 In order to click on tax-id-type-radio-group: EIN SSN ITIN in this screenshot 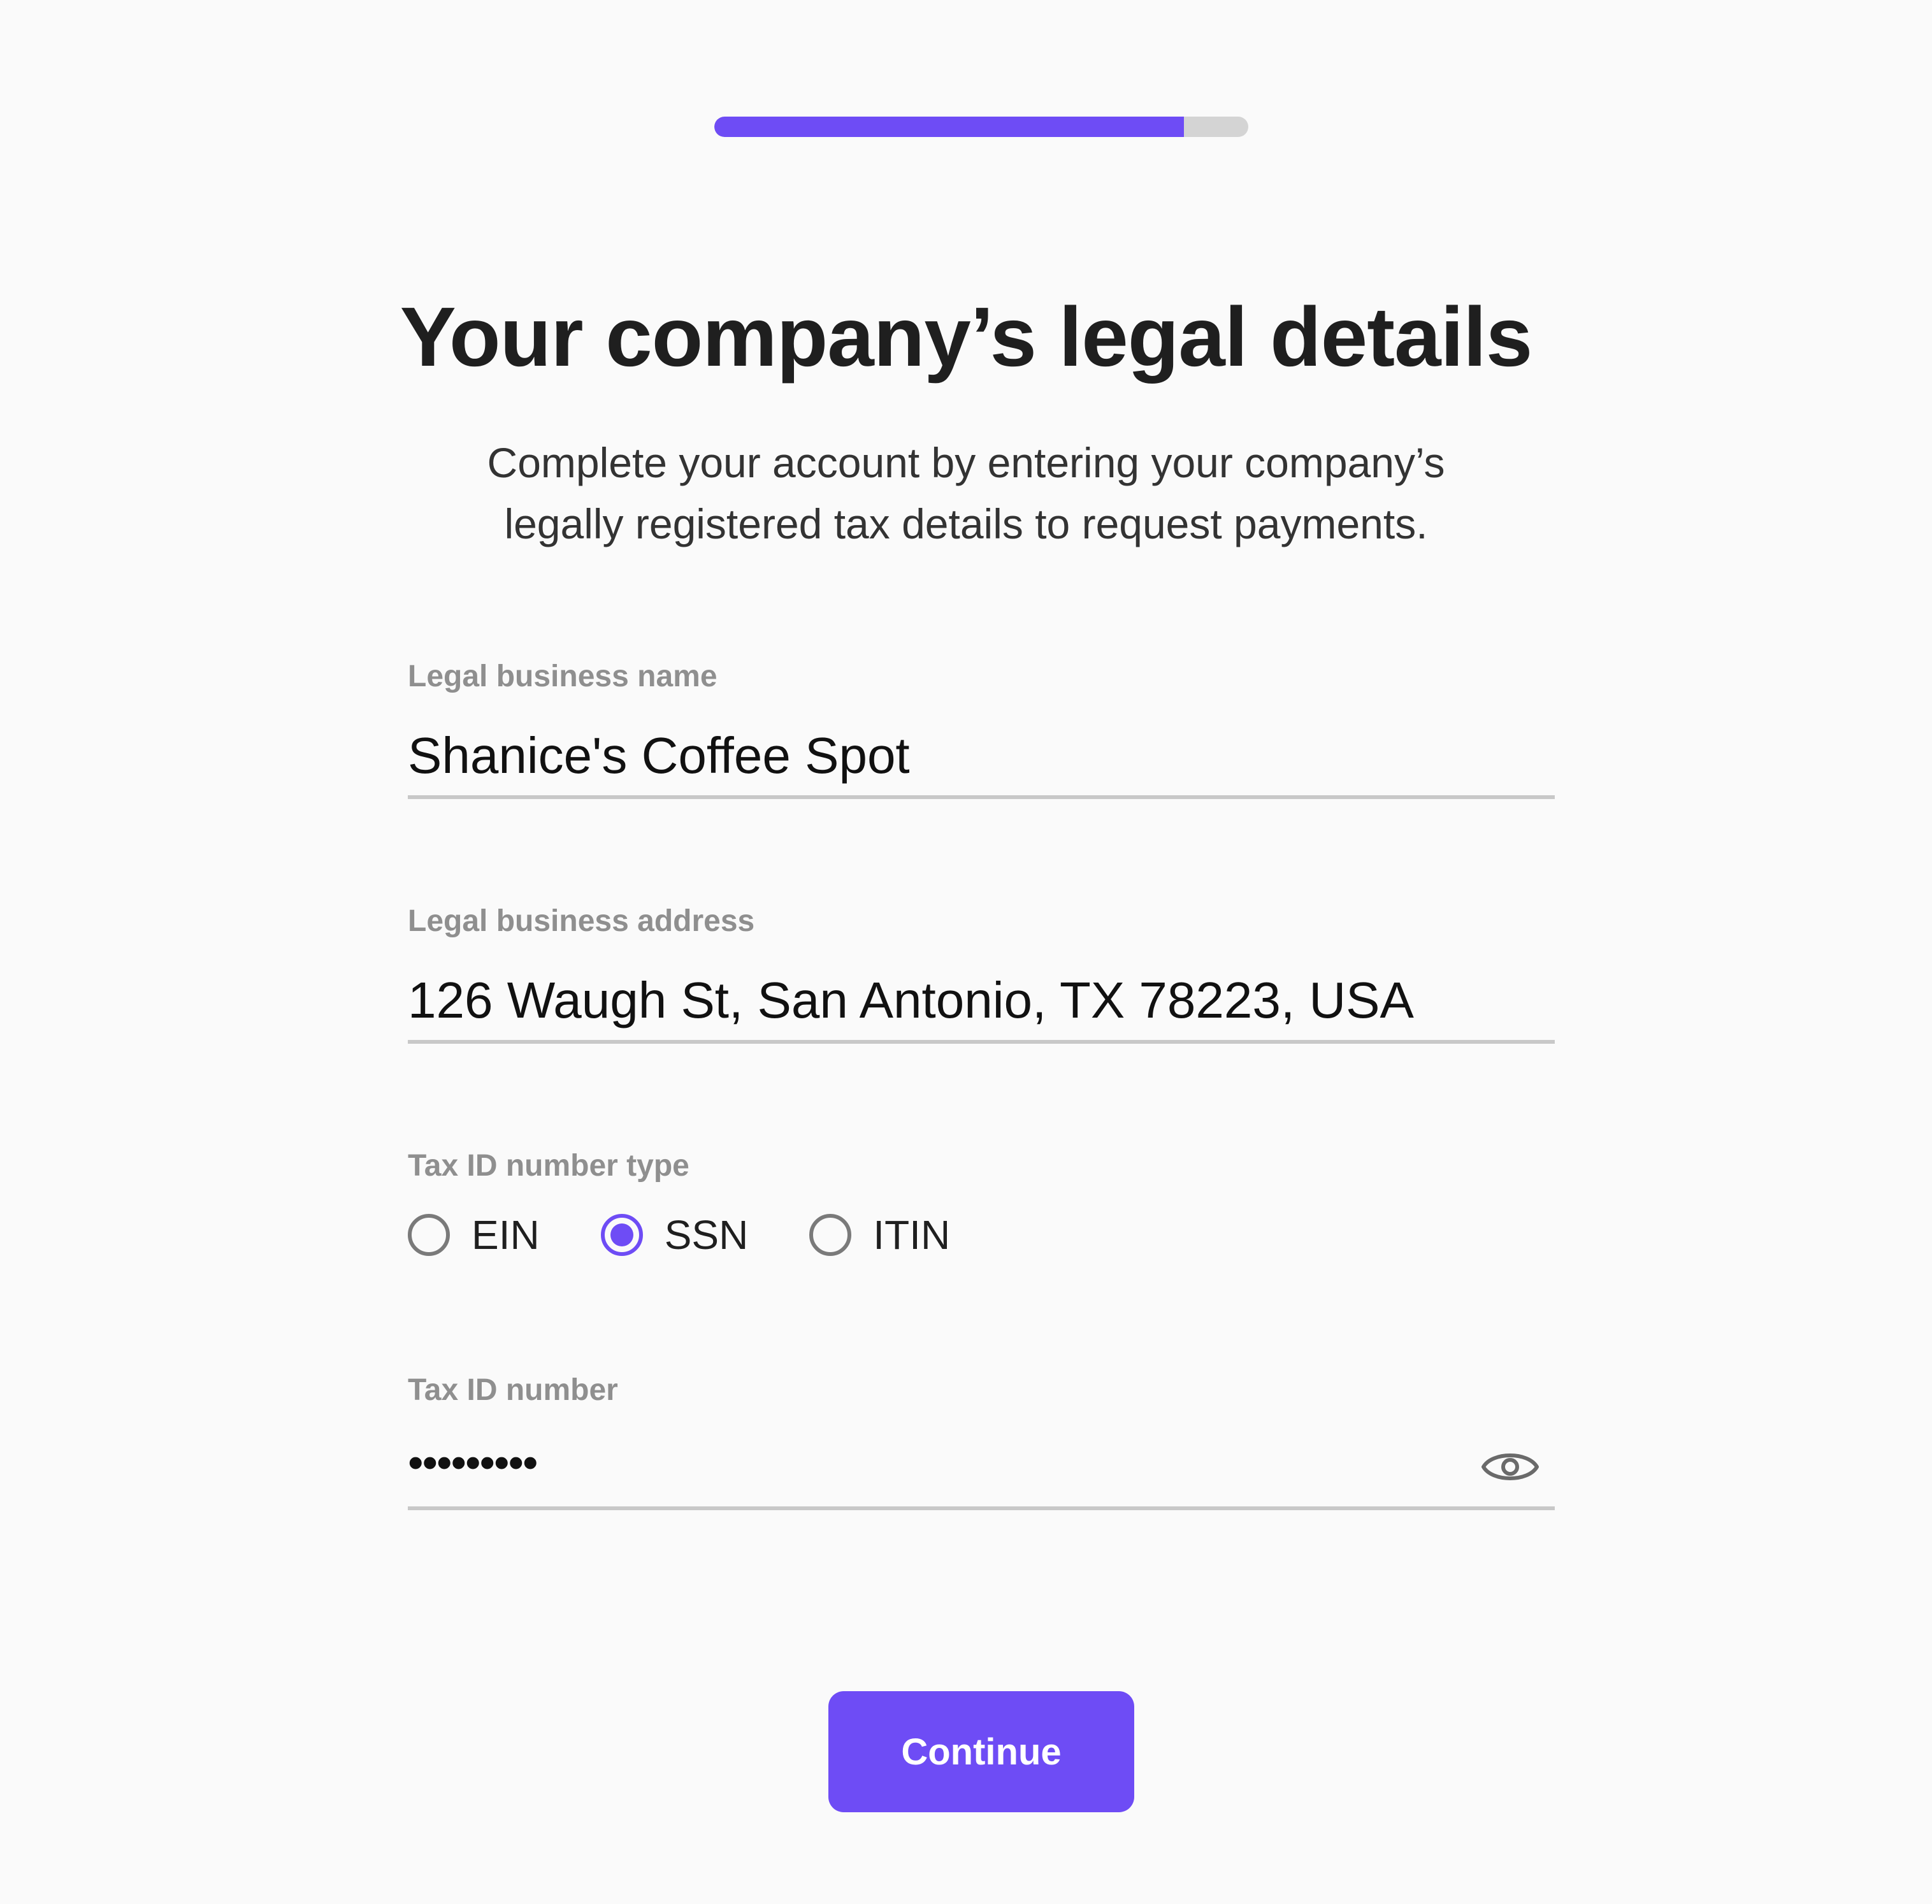, I will do `click(709, 1235)`.